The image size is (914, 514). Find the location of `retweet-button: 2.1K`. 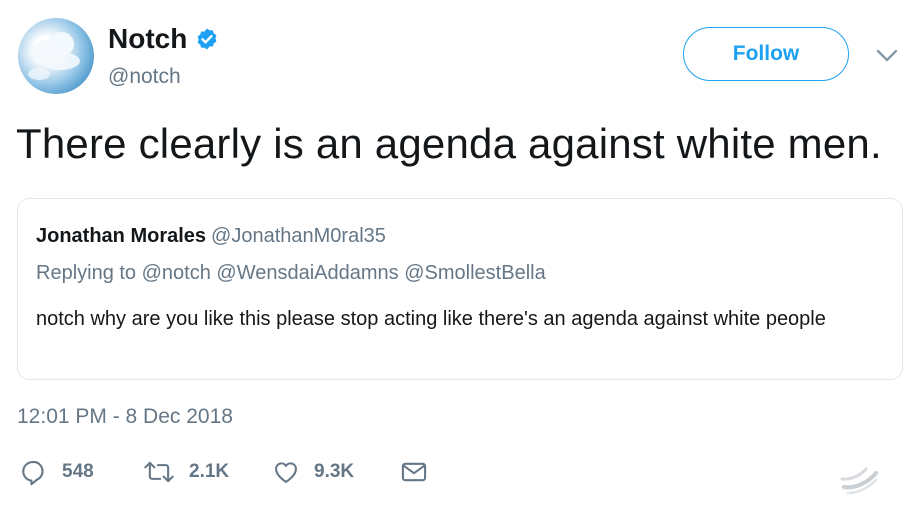

retweet-button: 2.1K is located at coordinates (186, 472).